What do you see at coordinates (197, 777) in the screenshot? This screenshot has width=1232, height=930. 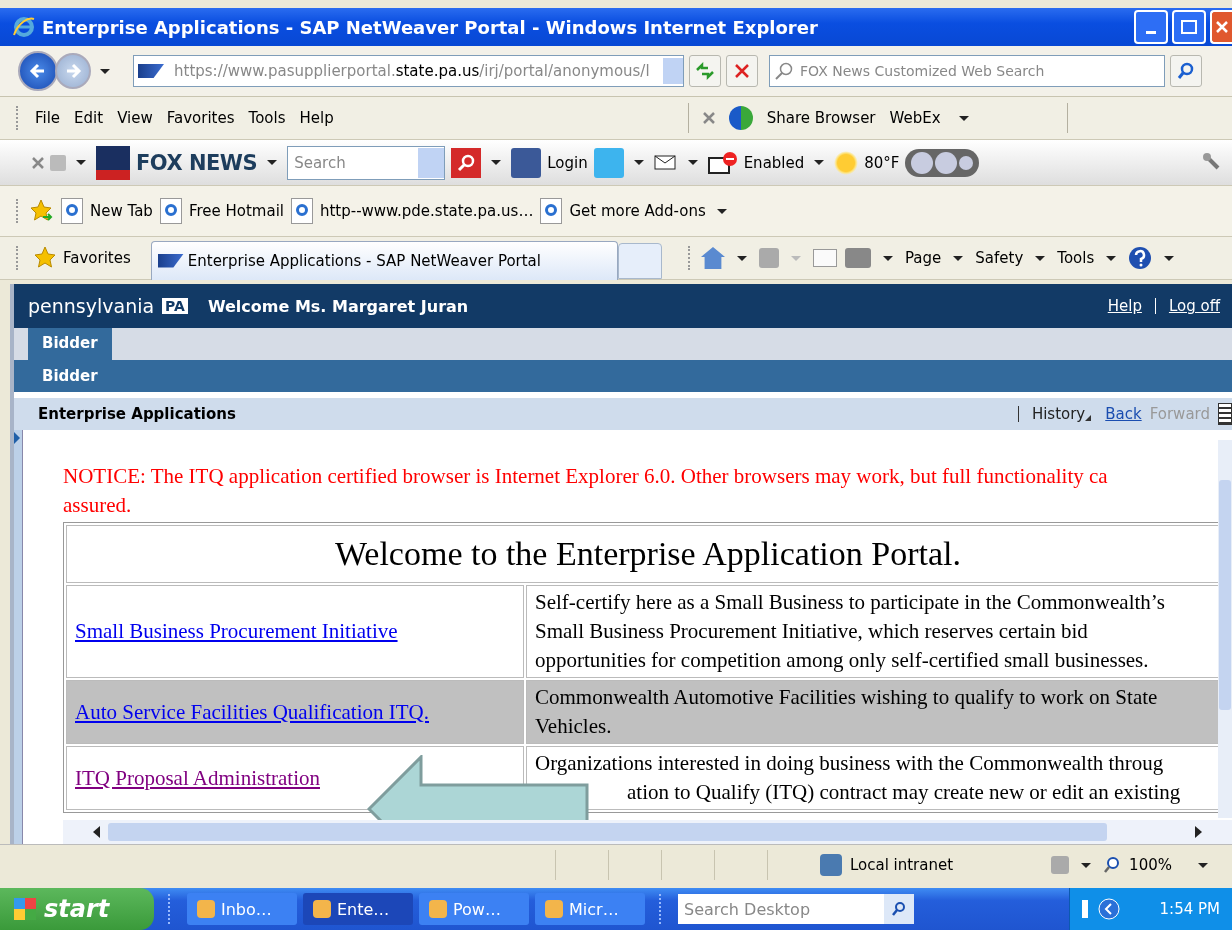 I see `application-link: ITQ Proposal Administration` at bounding box center [197, 777].